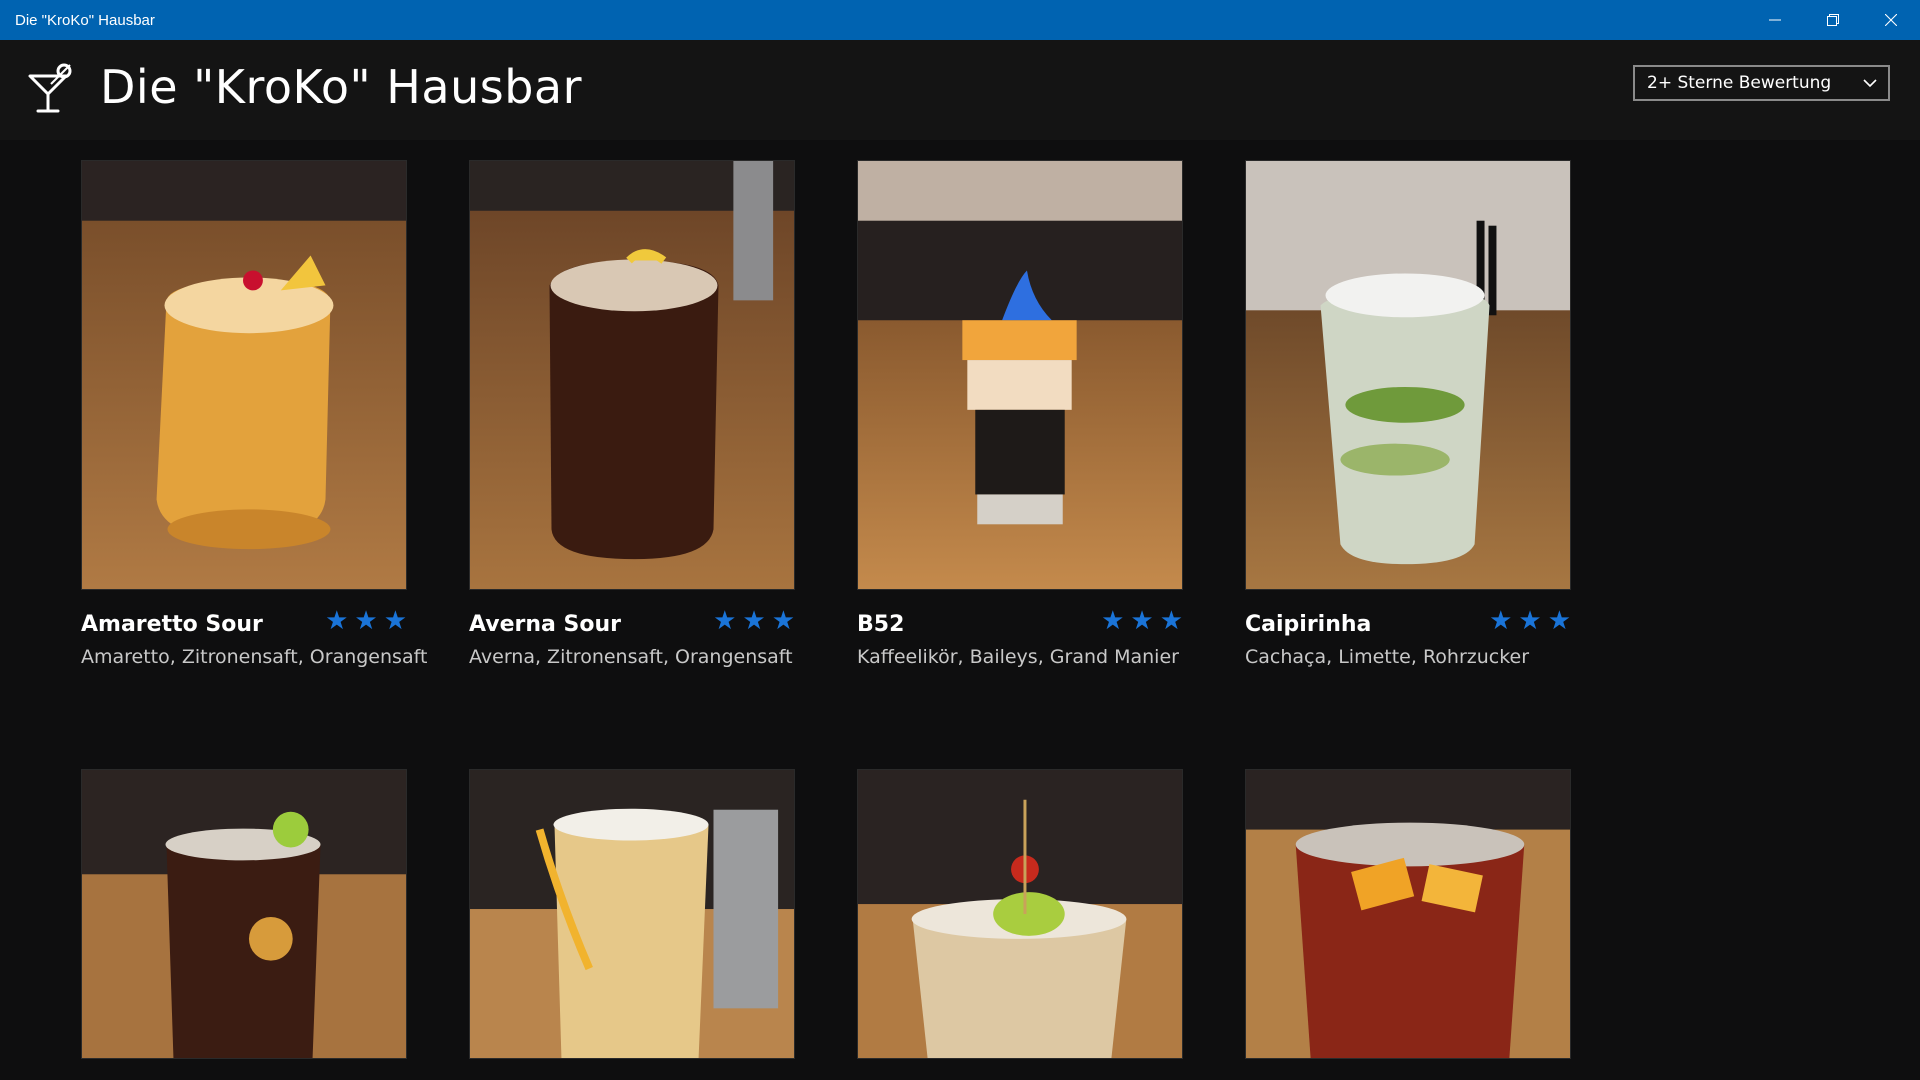 The width and height of the screenshot is (1920, 1080). Describe the element at coordinates (1308, 624) in the screenshot. I see `cocktail-name: Caipirinha` at that location.